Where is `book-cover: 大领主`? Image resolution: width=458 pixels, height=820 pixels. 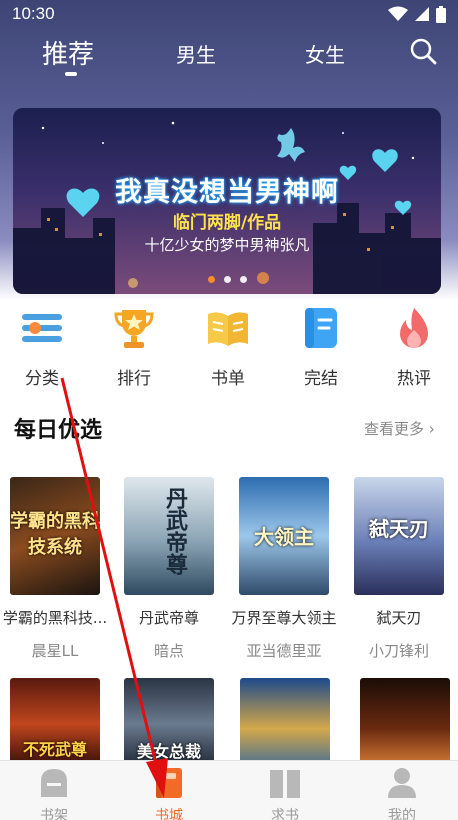
book-cover: 大领主 is located at coordinates (284, 536).